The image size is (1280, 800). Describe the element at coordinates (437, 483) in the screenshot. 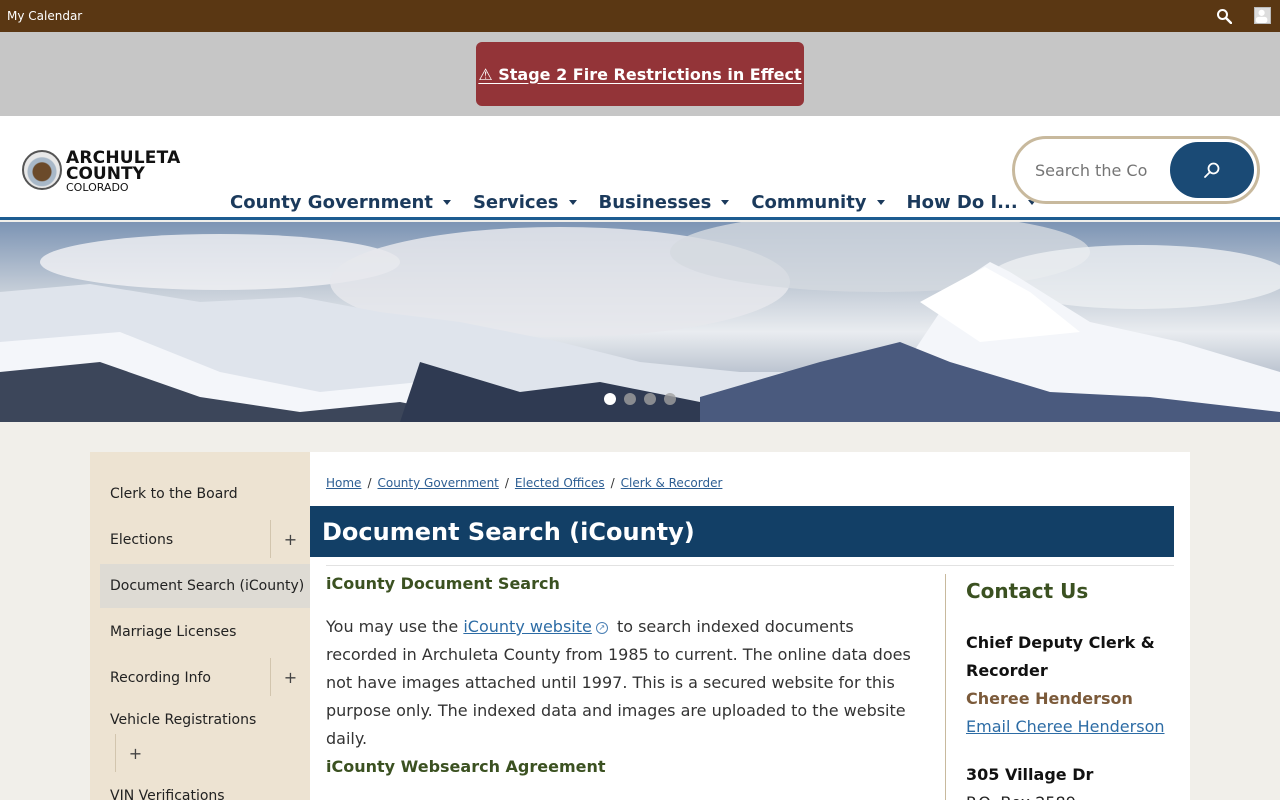

I see `breadcrumb-county-government: County Government` at that location.